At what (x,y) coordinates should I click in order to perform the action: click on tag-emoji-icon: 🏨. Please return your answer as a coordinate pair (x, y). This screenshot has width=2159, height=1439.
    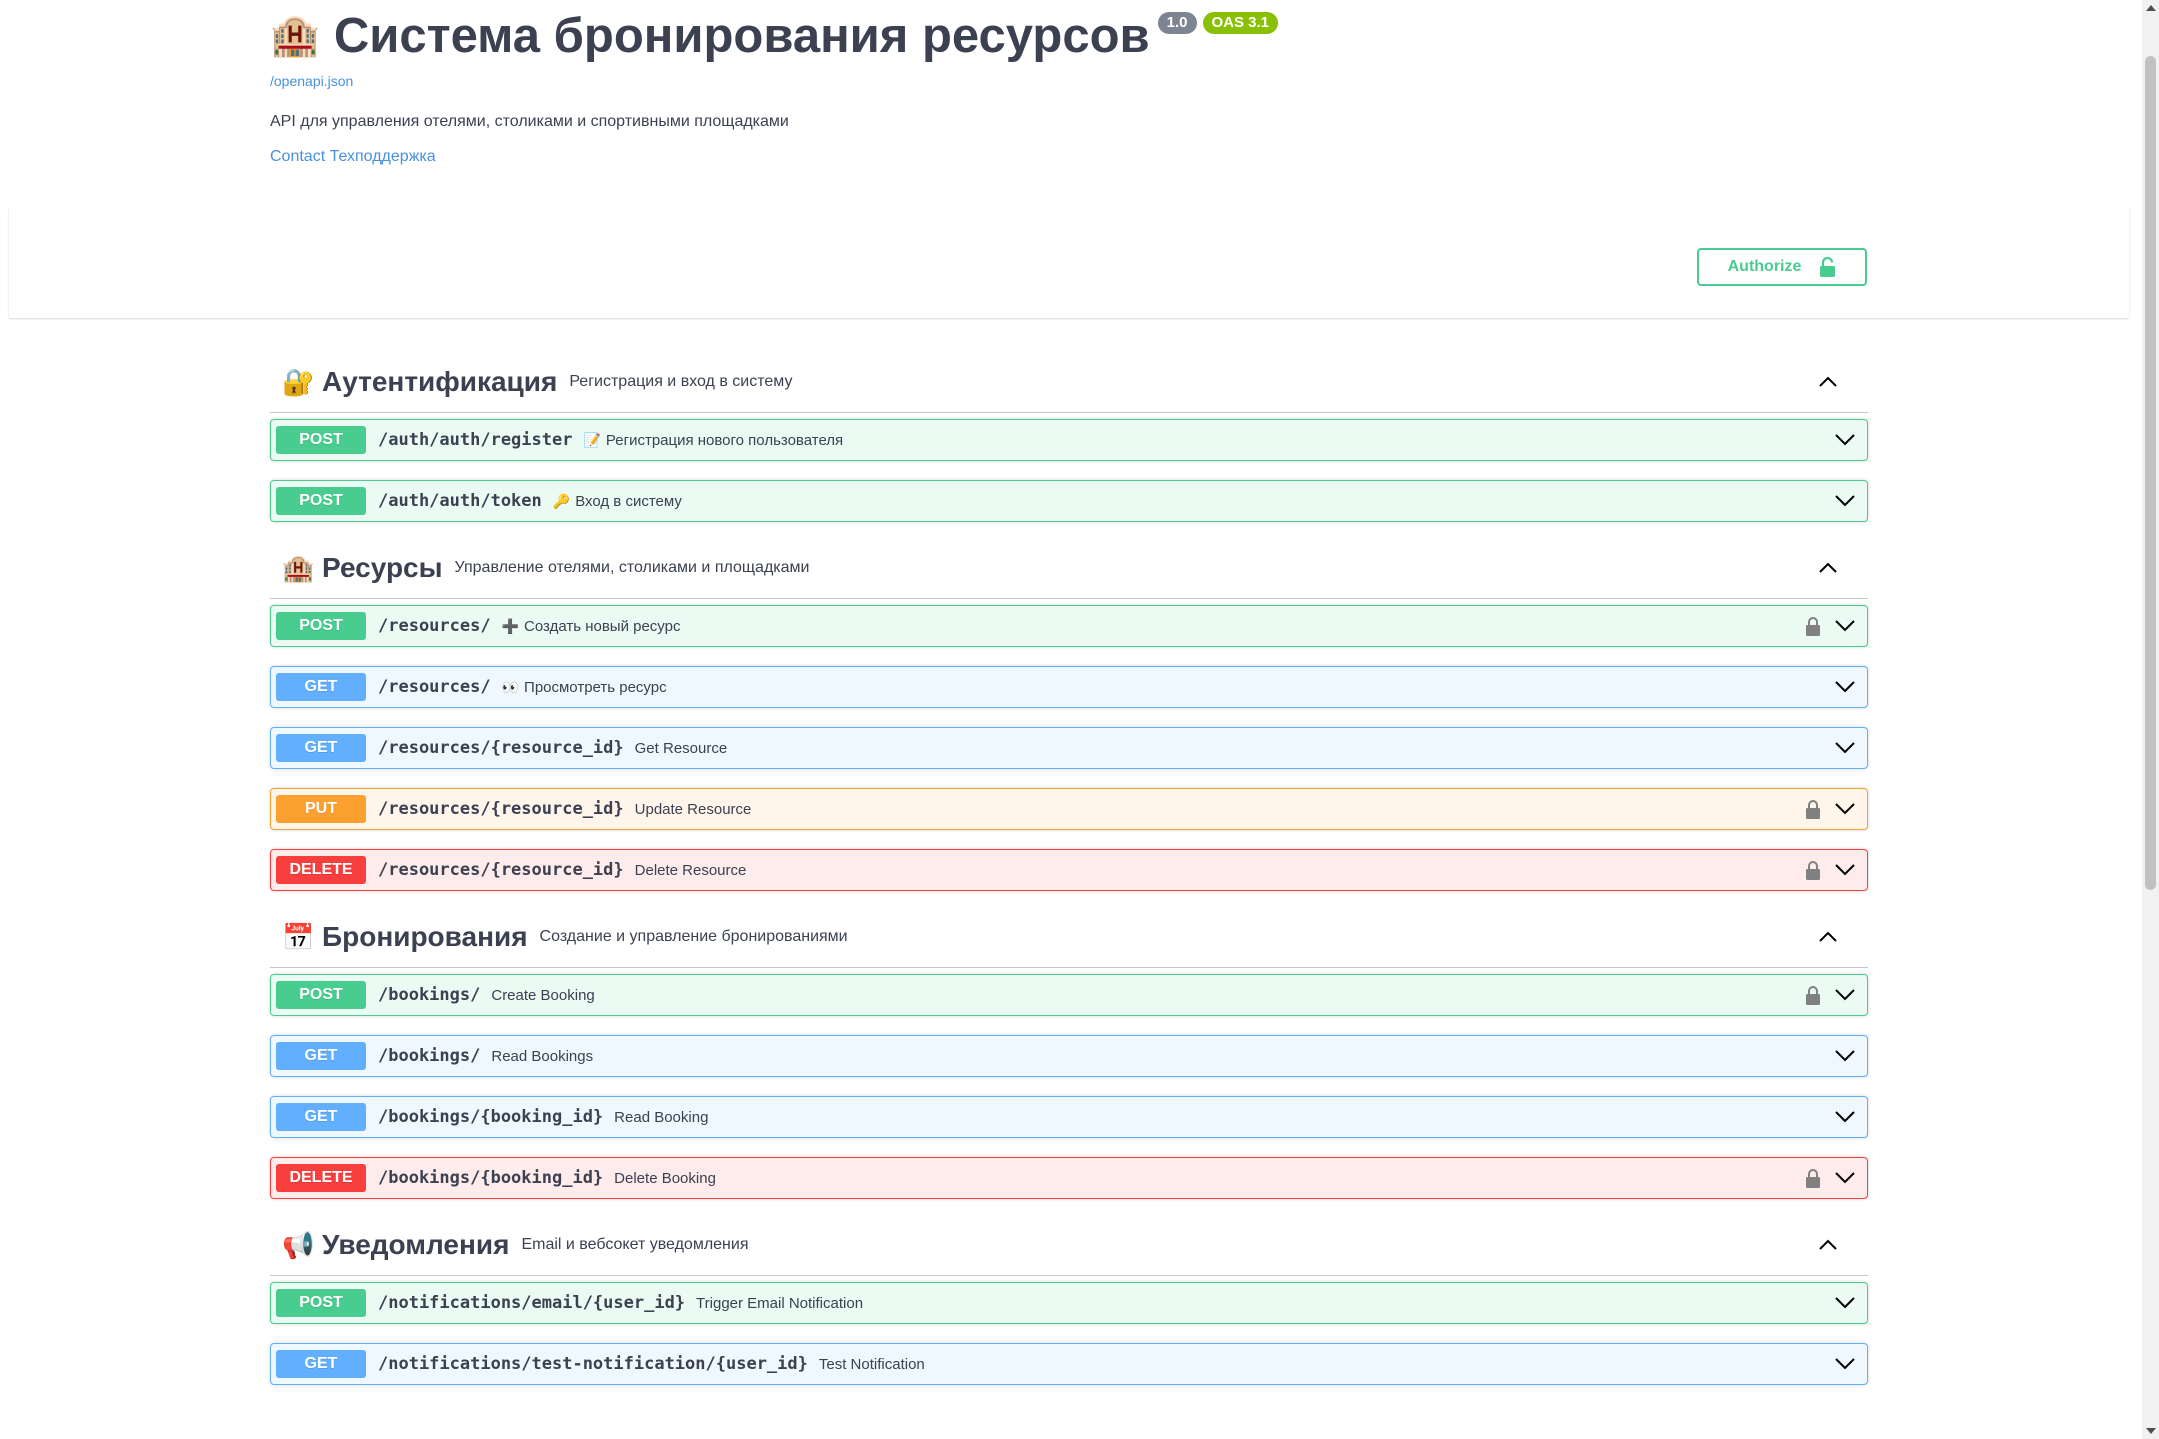
    Looking at the image, I should click on (298, 567).